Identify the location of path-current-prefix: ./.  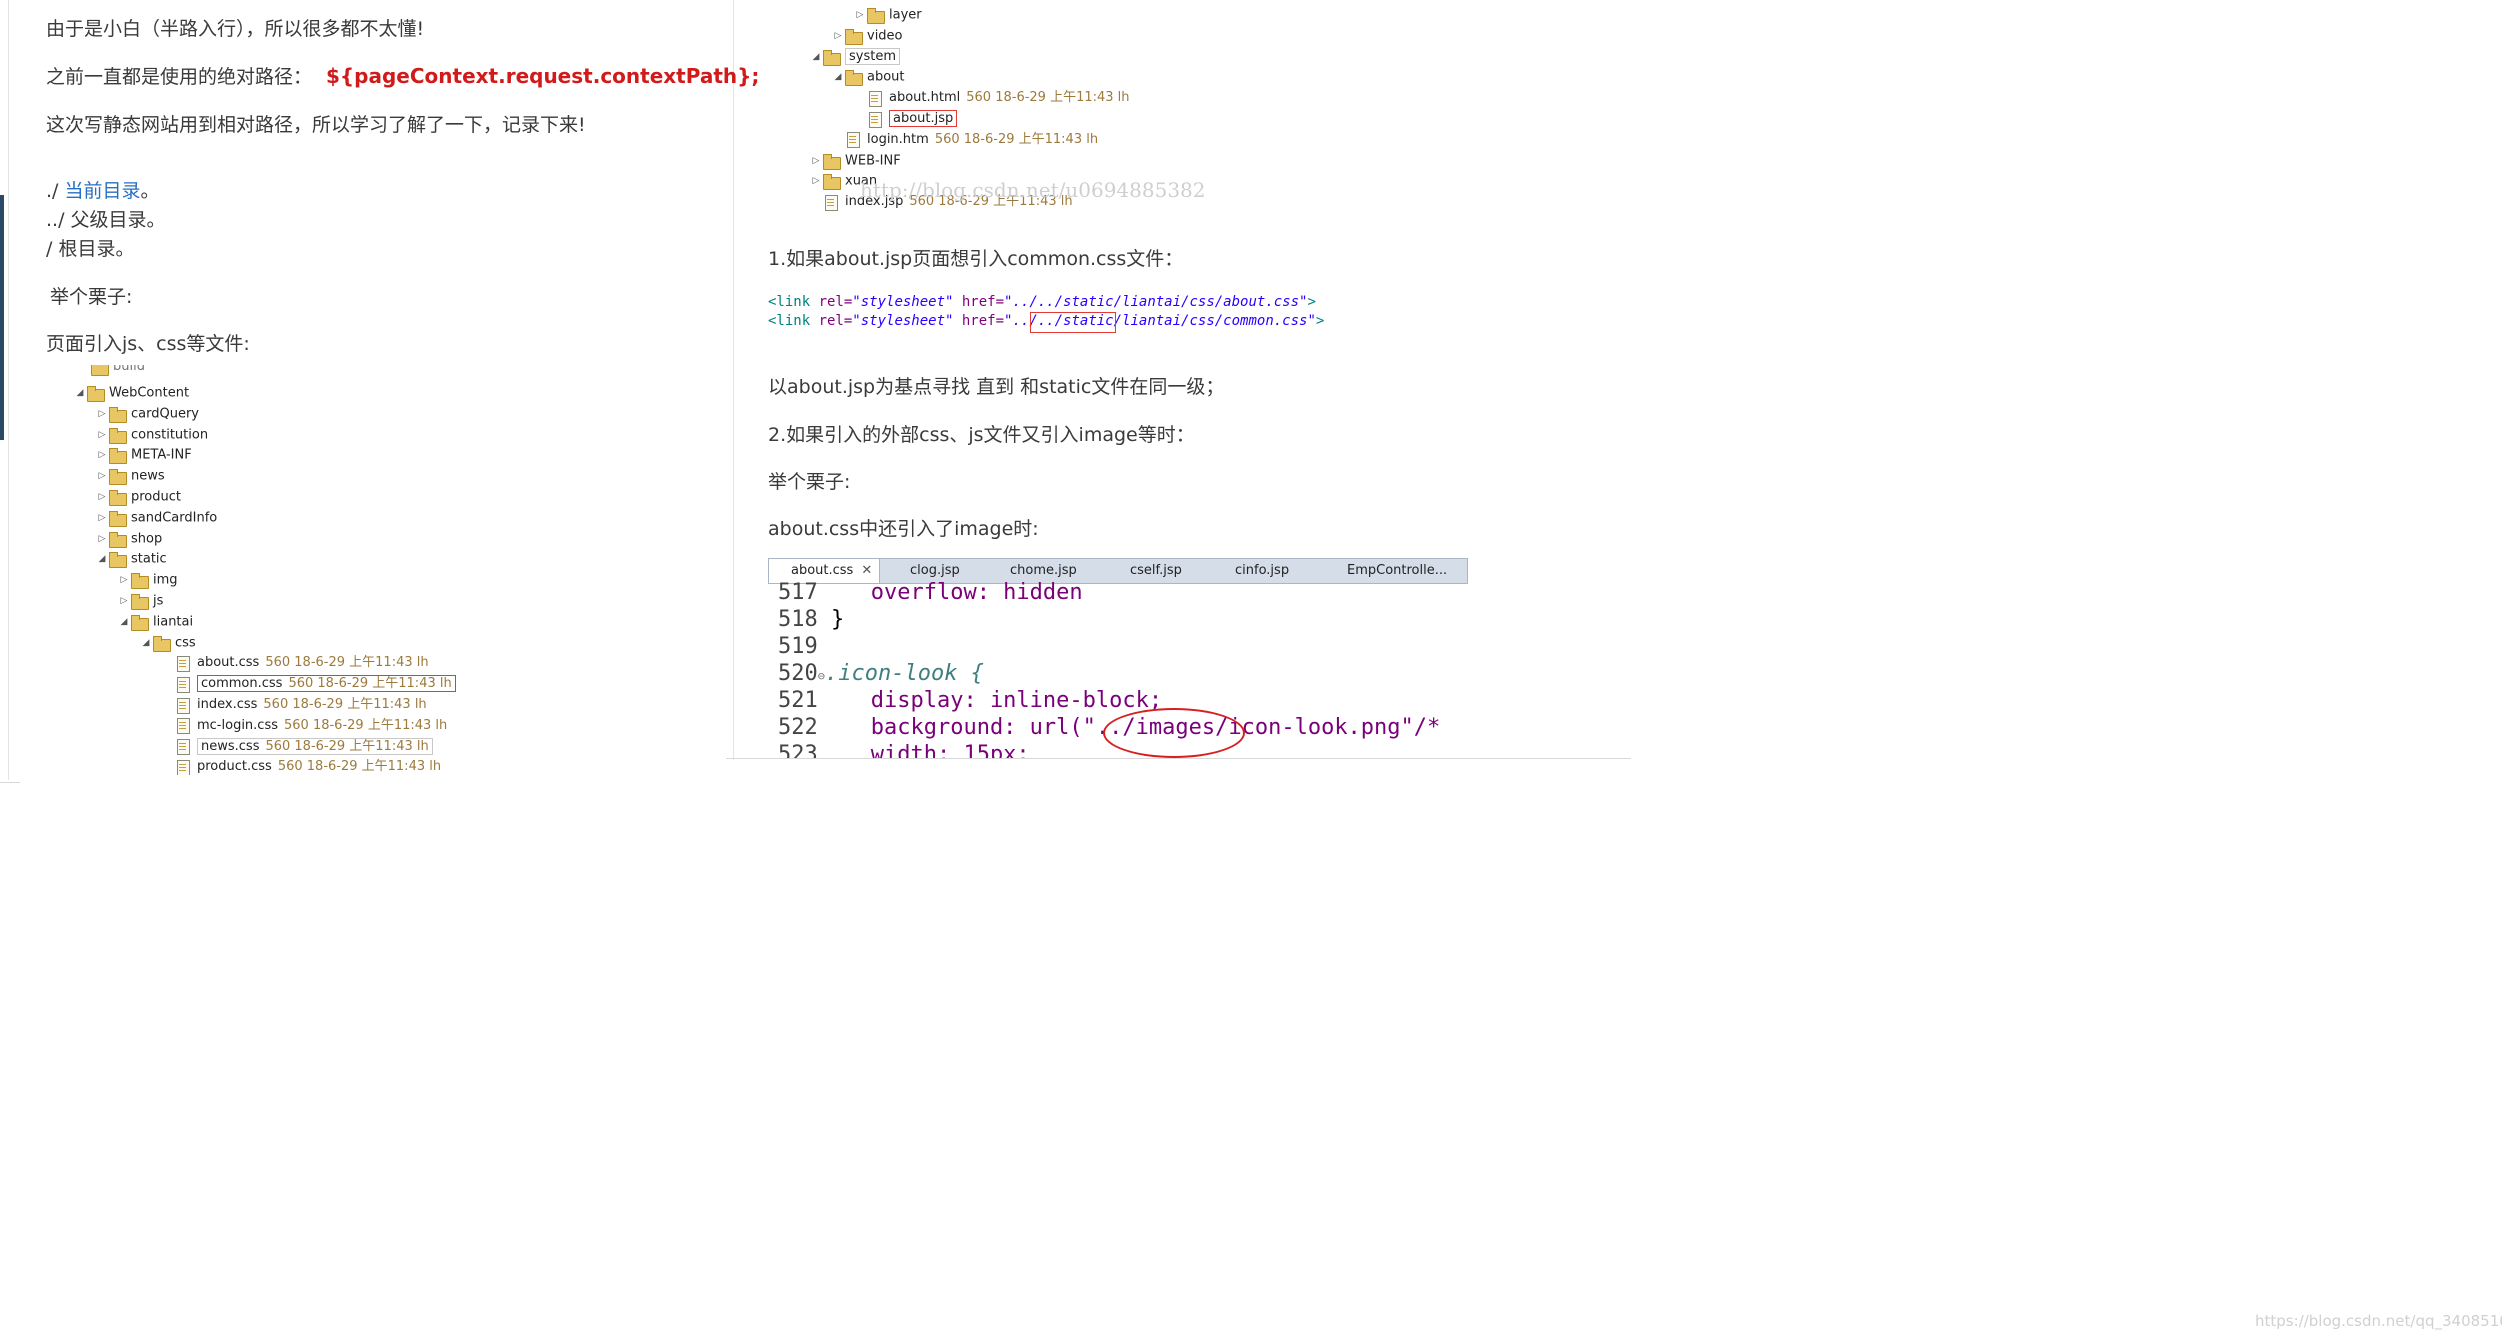
(55, 191).